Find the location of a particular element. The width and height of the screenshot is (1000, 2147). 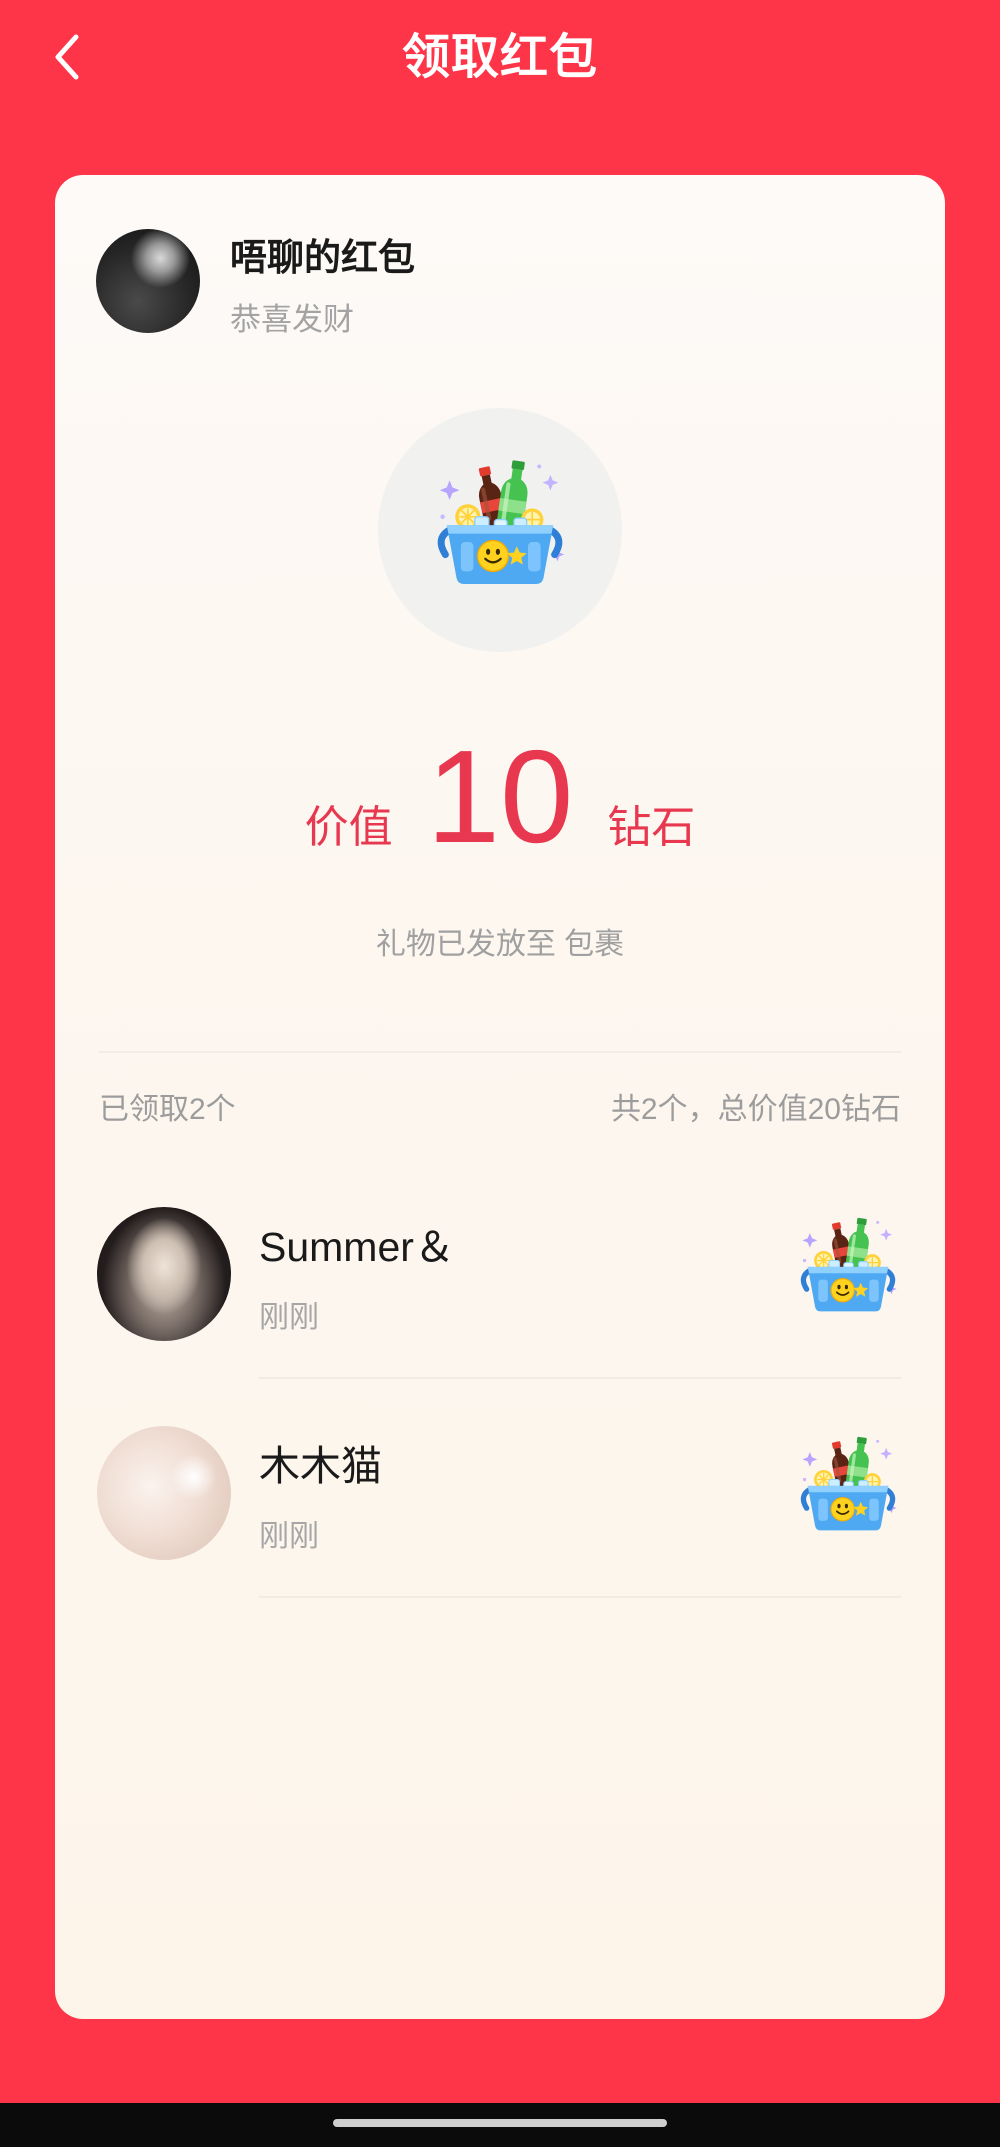

recipient-name: 木木猫 is located at coordinates (320, 1466).